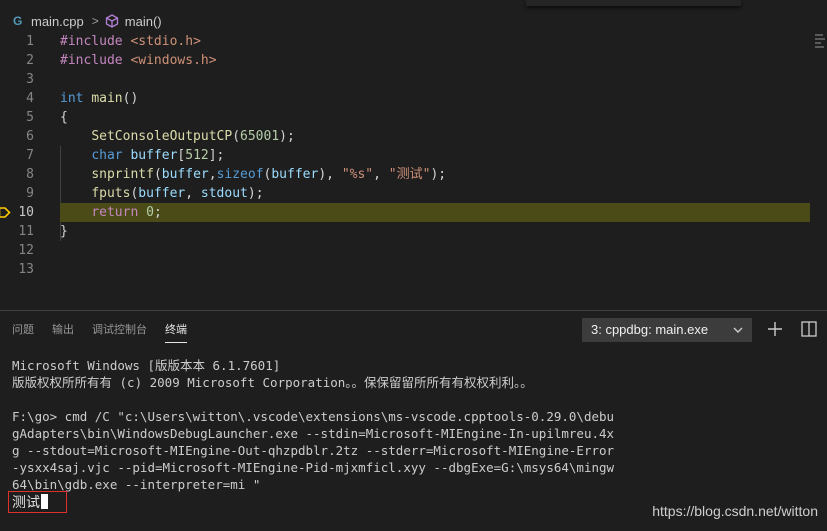  Describe the element at coordinates (63, 330) in the screenshot. I see `panel-tab: 输出` at that location.